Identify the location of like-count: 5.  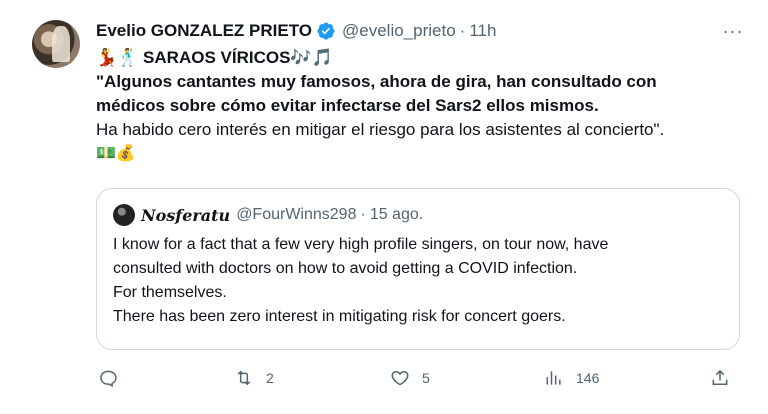
(426, 378).